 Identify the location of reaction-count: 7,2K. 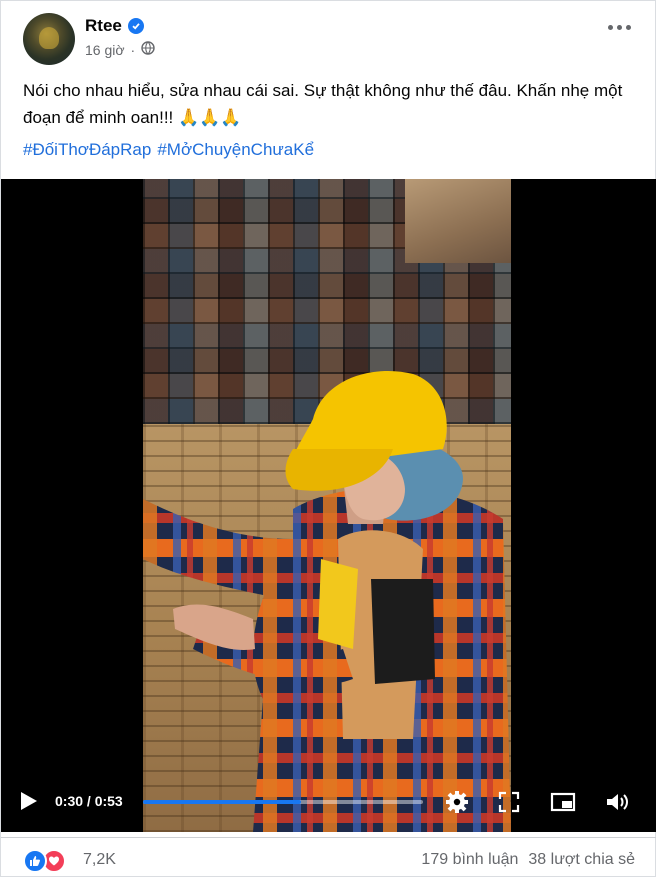
(99, 860).